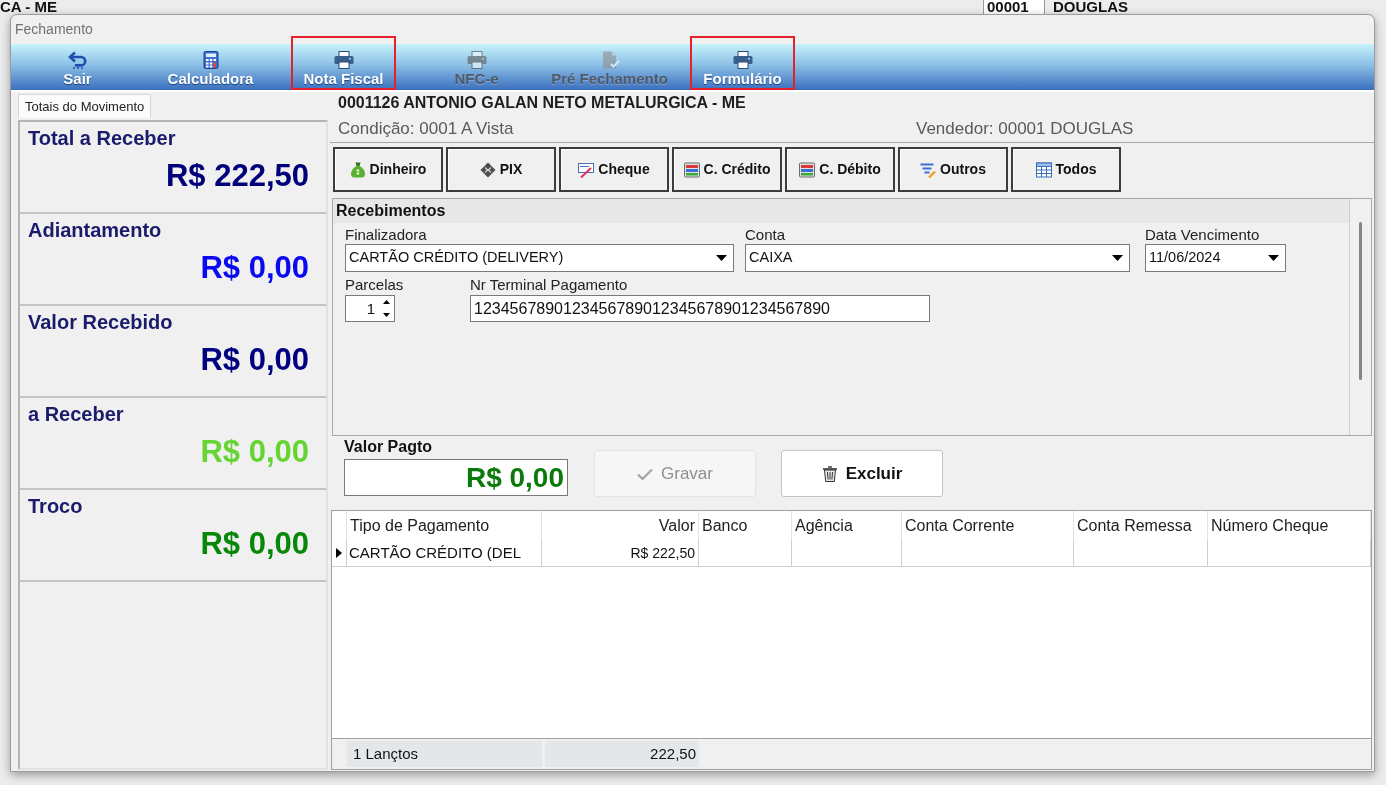 Image resolution: width=1386 pixels, height=785 pixels. Describe the element at coordinates (1090, 7) in the screenshot. I see `background-table-cell: DOUGLAS` at that location.